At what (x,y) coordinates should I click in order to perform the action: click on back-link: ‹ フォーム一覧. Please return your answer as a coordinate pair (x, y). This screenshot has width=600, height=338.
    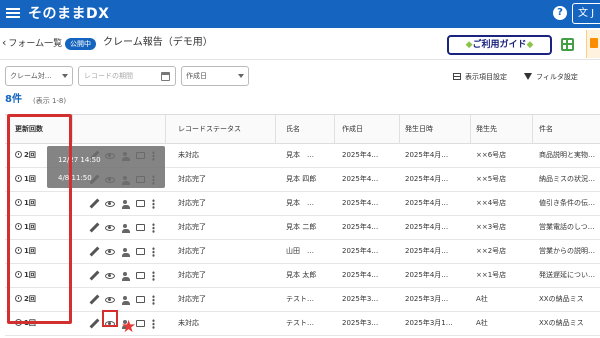
    Looking at the image, I should click on (32, 43).